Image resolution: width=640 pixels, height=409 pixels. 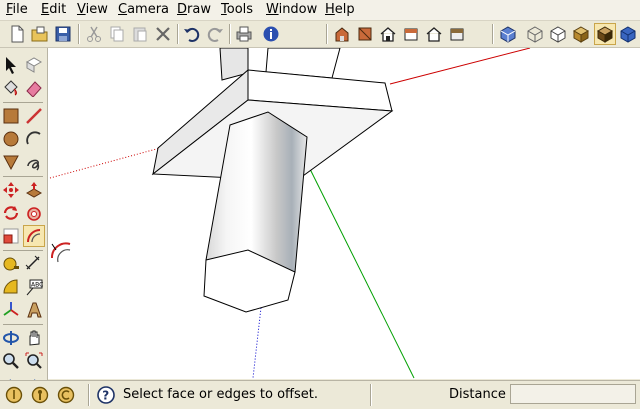 I want to click on measurement-label: Distance, so click(x=477, y=394).